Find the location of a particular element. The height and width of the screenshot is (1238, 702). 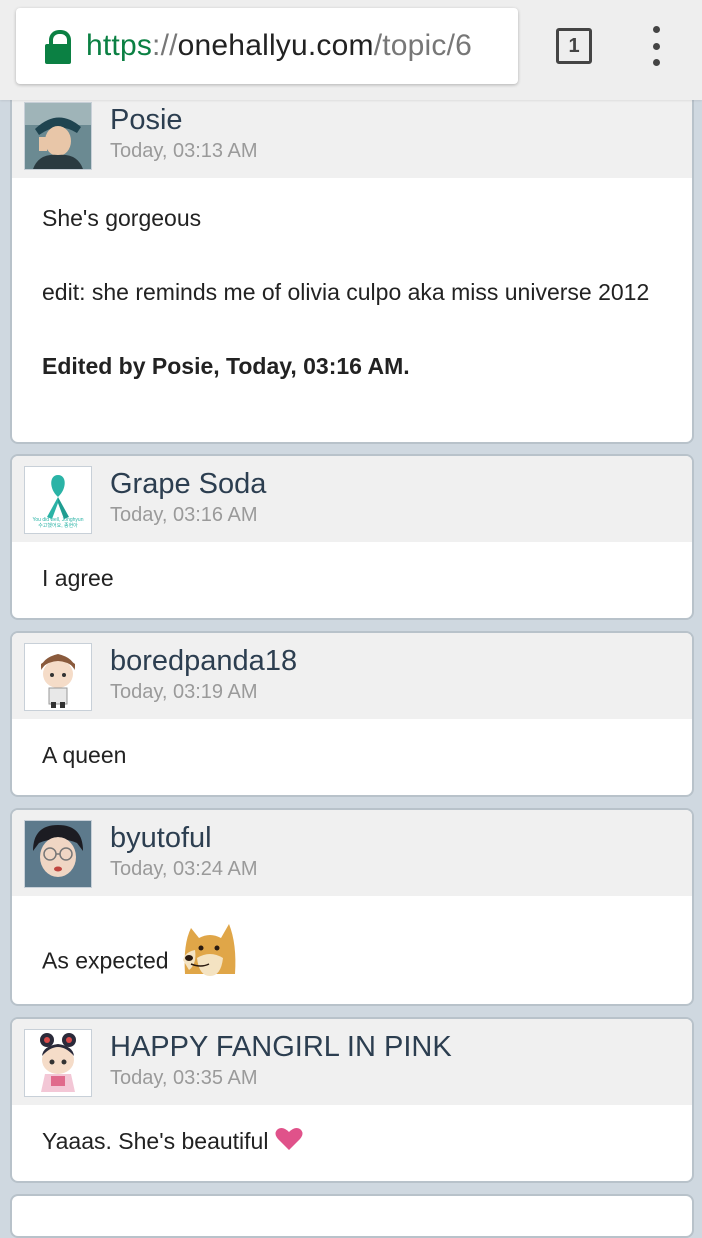

post-text: As expected is located at coordinates (105, 960).